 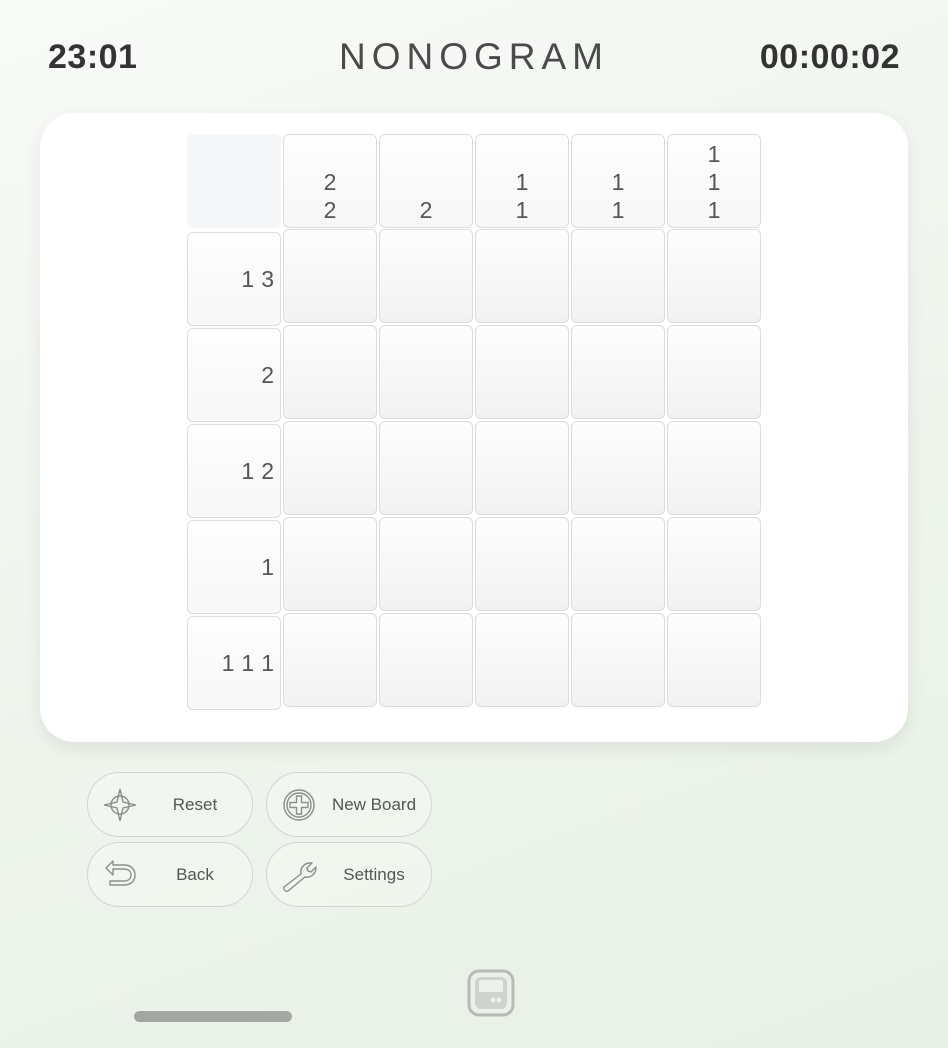 I want to click on app-launcher-icon, so click(x=491, y=993).